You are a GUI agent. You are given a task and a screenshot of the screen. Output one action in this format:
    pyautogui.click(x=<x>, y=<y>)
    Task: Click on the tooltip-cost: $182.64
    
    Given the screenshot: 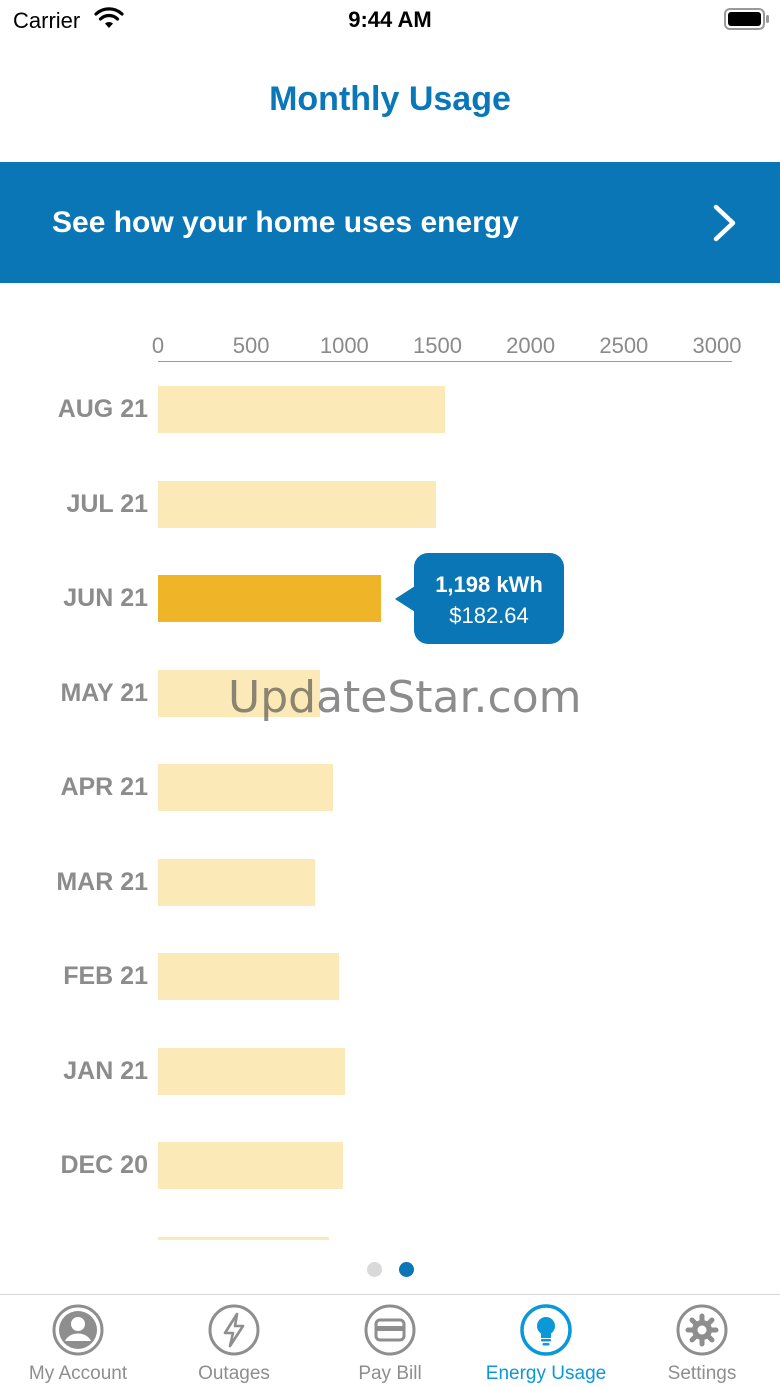 What is the action you would take?
    pyautogui.click(x=489, y=615)
    